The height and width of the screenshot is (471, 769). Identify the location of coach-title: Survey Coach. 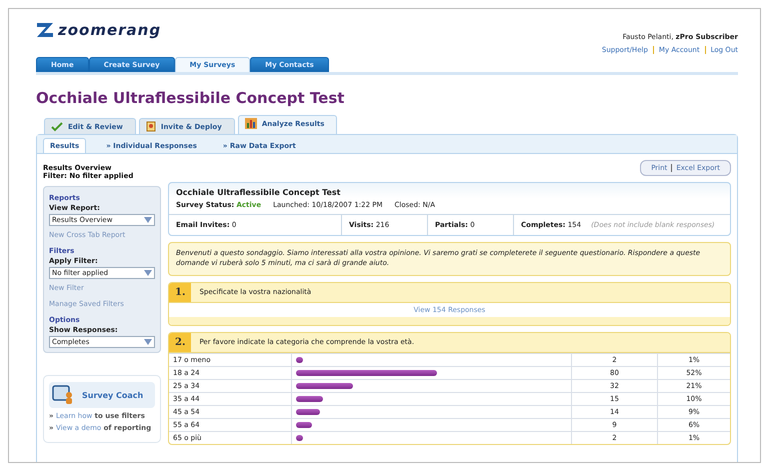
(113, 395).